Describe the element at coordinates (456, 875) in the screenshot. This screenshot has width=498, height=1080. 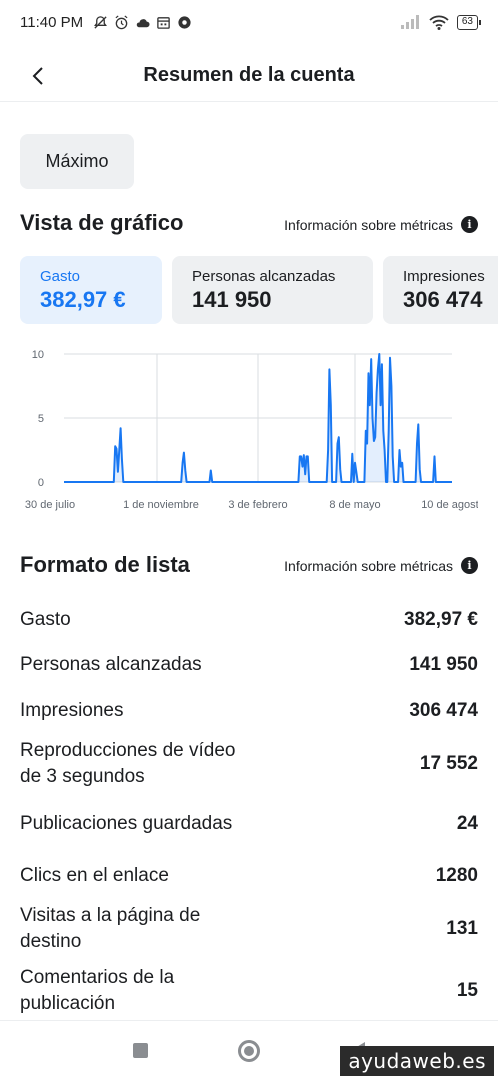
I see `list-item-value: 1280` at that location.